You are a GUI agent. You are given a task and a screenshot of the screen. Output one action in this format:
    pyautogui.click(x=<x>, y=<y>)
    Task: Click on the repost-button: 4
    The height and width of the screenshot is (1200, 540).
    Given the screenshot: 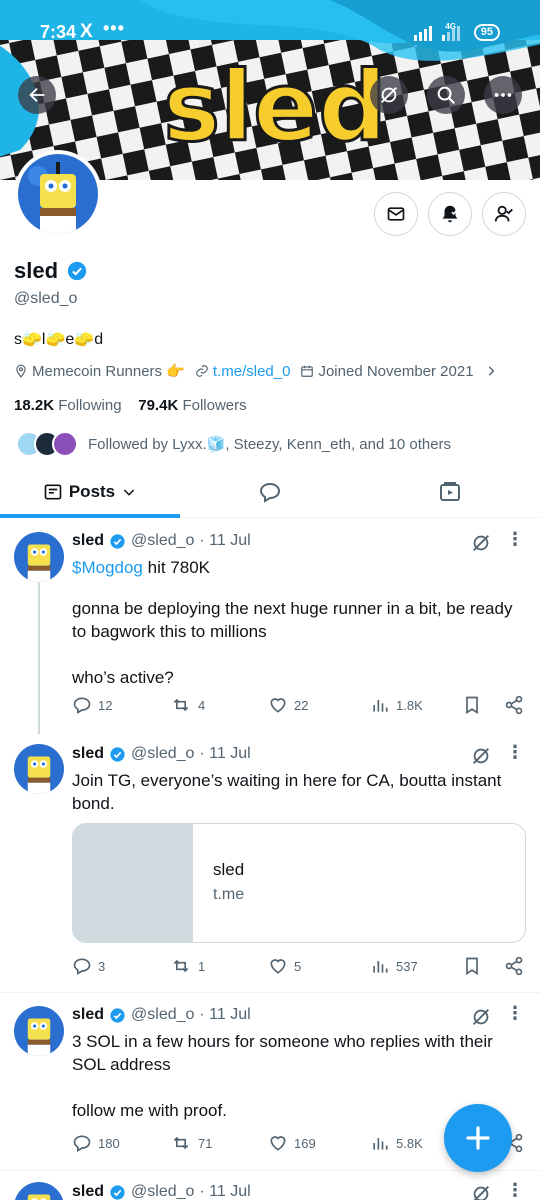 What is the action you would take?
    pyautogui.click(x=187, y=705)
    